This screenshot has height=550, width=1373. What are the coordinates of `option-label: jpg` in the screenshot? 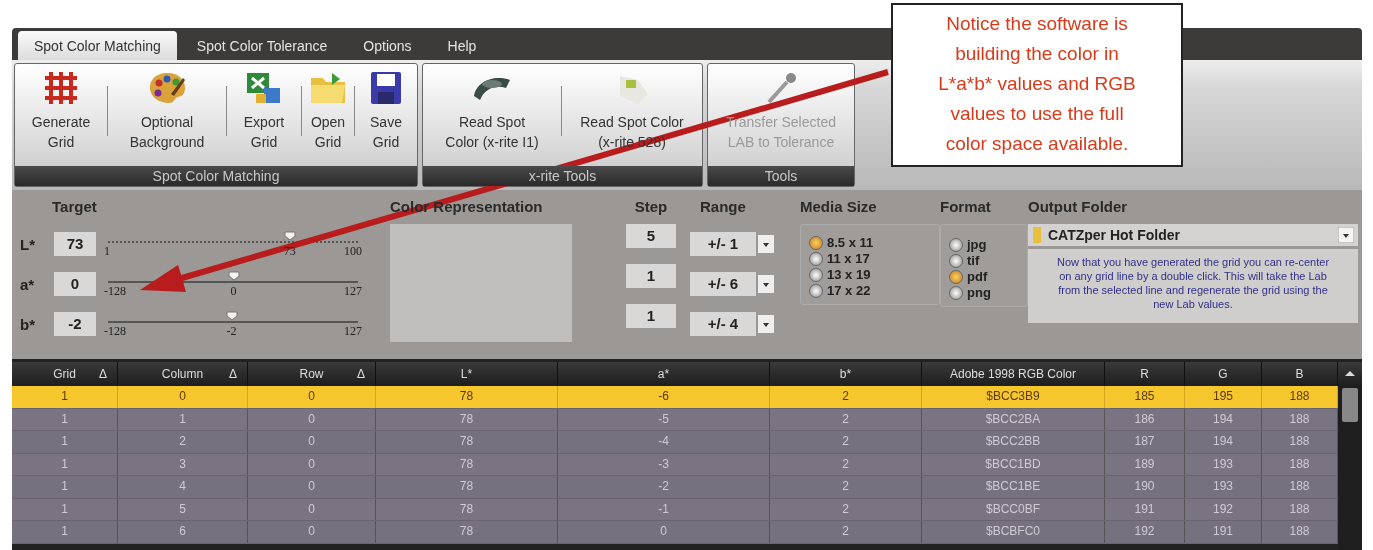 It's located at (977, 244).